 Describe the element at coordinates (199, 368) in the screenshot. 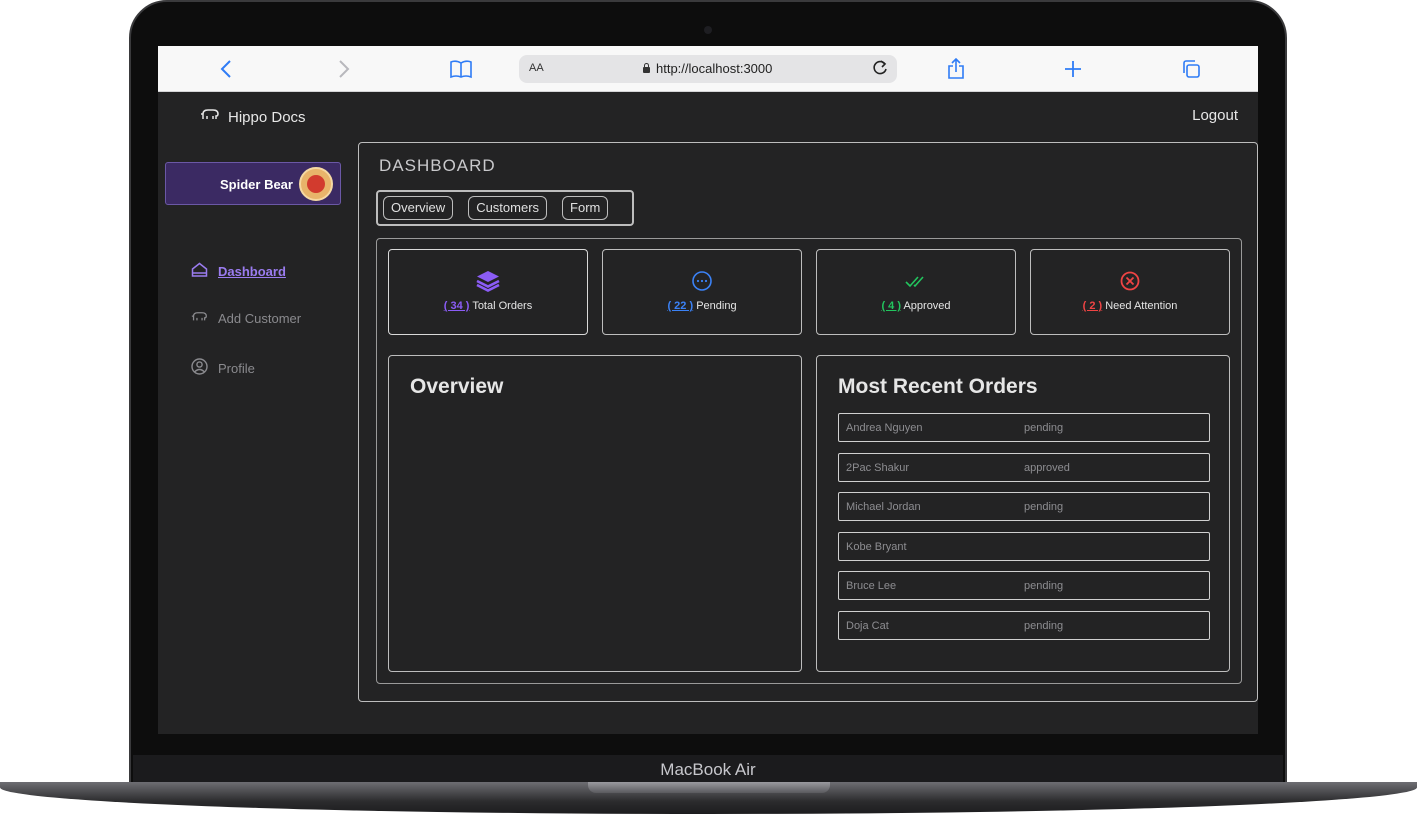

I see `user-circle-icon` at that location.